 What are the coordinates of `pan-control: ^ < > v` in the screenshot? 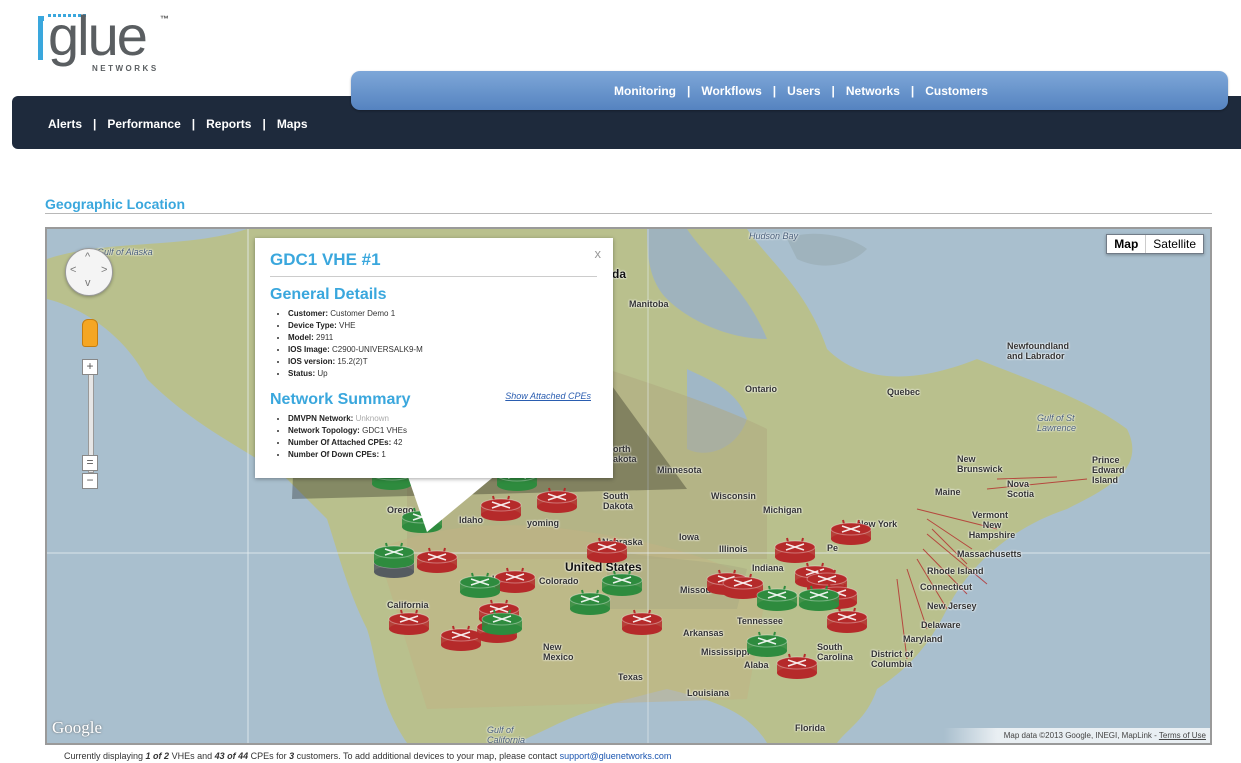 It's located at (89, 272).